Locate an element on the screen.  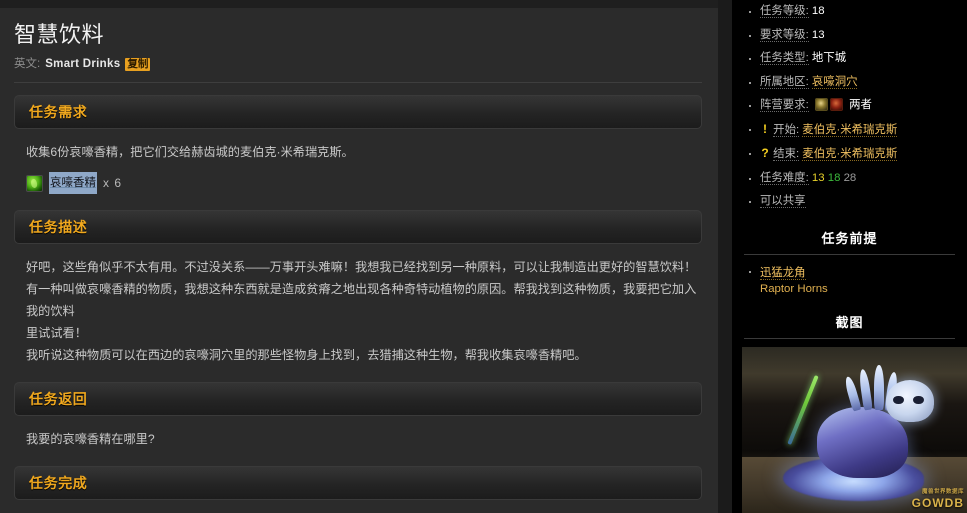
section-body-requirements: 收集6份哀嚎香精，把它们交给赫齿城的麦伯克·米希瑞克斯。 哀嚎香精 x 6 is located at coordinates (358, 163).